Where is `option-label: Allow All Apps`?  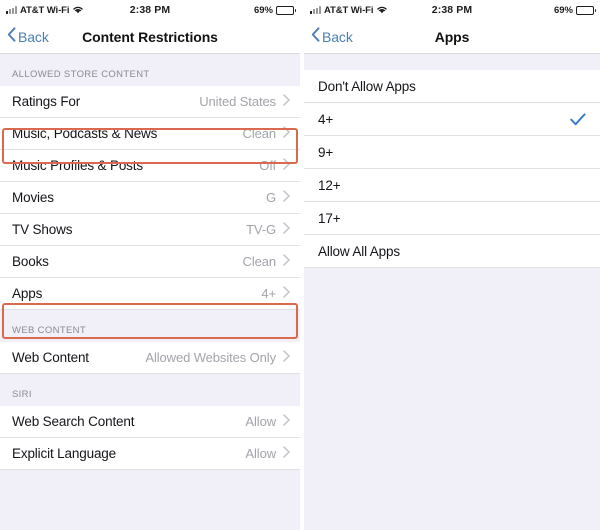
option-label: Allow All Apps is located at coordinates (359, 251).